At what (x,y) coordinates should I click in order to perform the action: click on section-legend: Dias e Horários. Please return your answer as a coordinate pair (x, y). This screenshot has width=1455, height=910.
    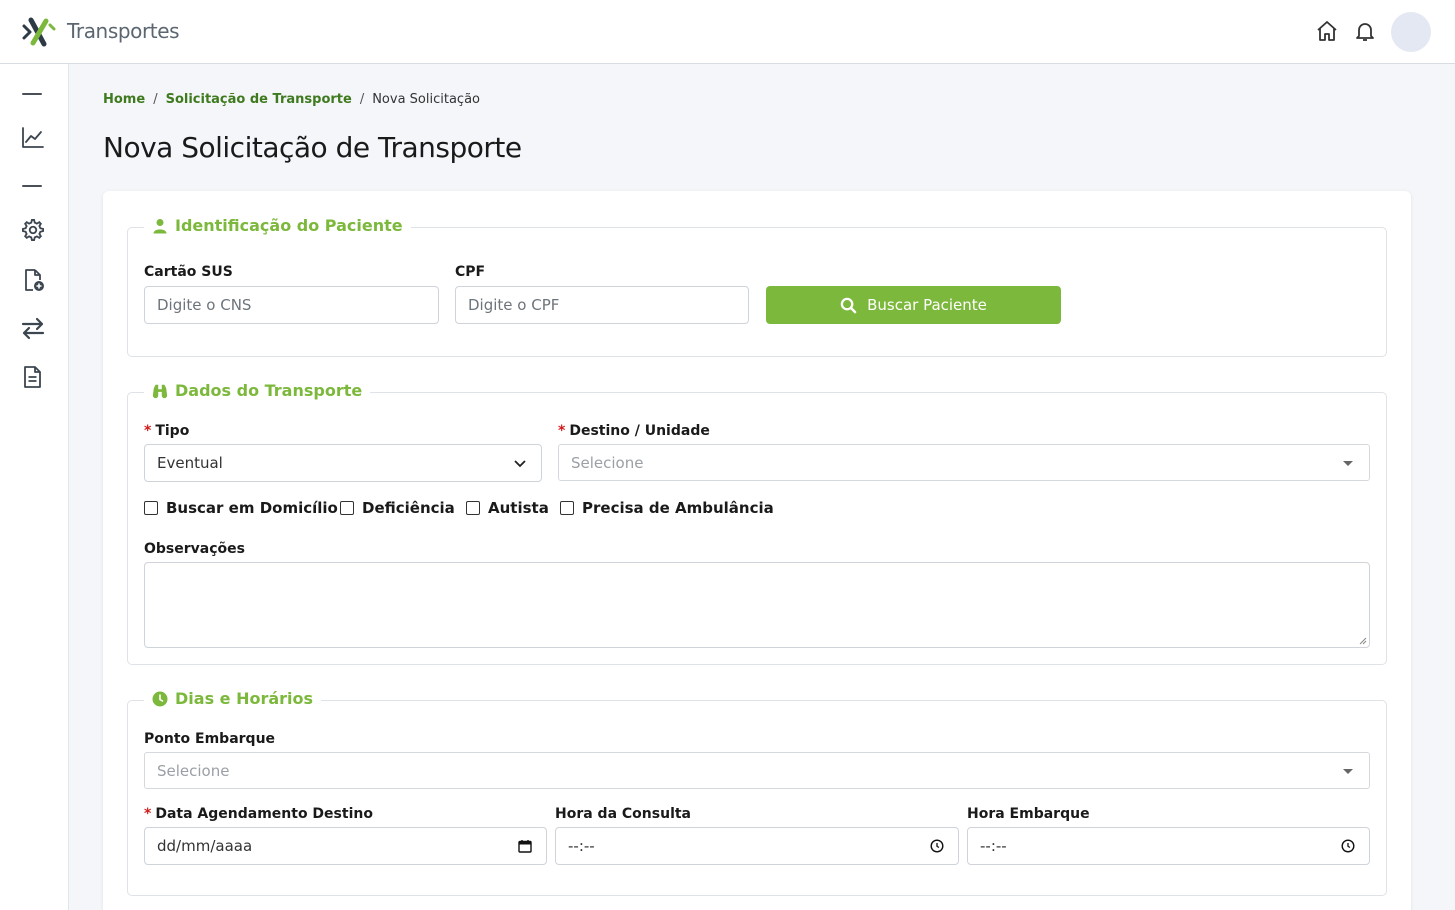
    Looking at the image, I should click on (233, 698).